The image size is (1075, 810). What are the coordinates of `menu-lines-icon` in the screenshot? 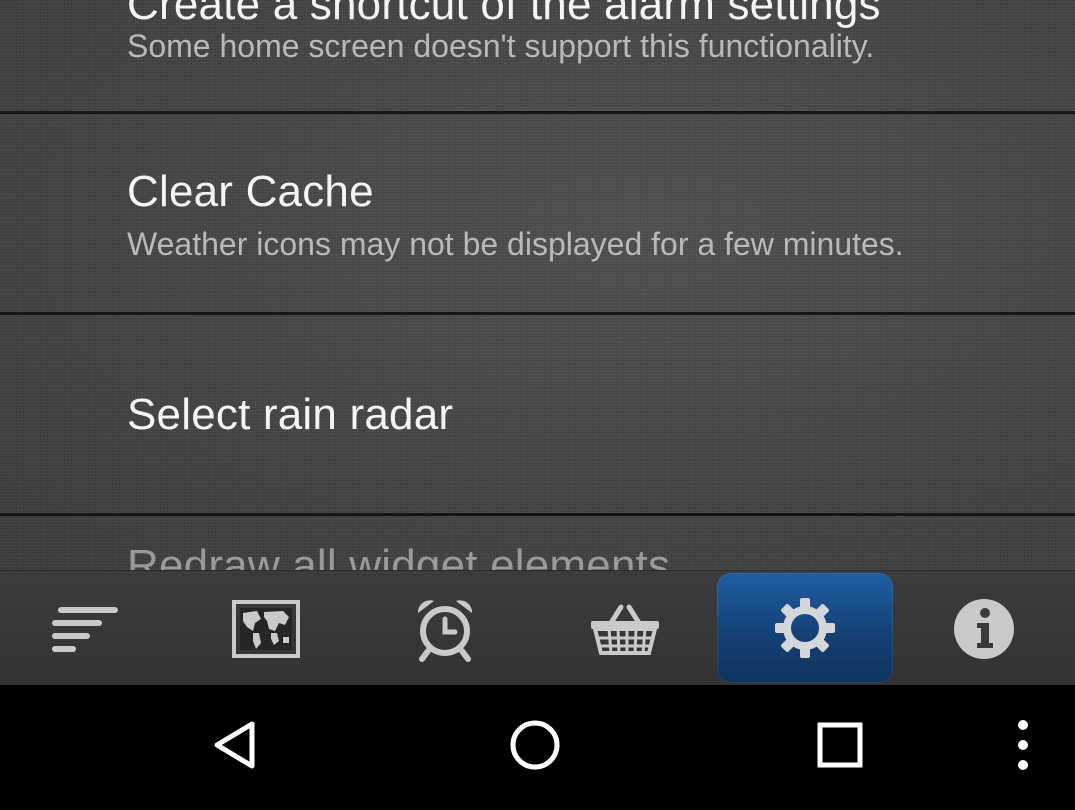 It's located at (88, 629).